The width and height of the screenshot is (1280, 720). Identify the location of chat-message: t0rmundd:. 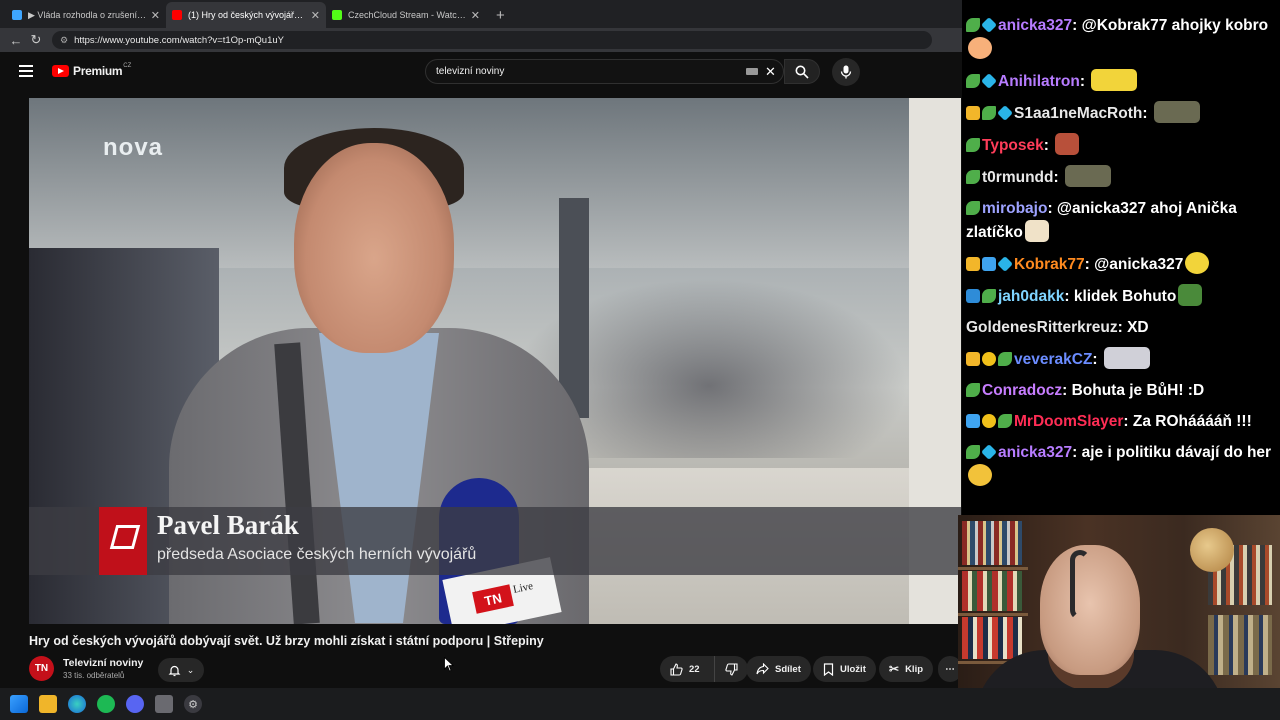
(1121, 177).